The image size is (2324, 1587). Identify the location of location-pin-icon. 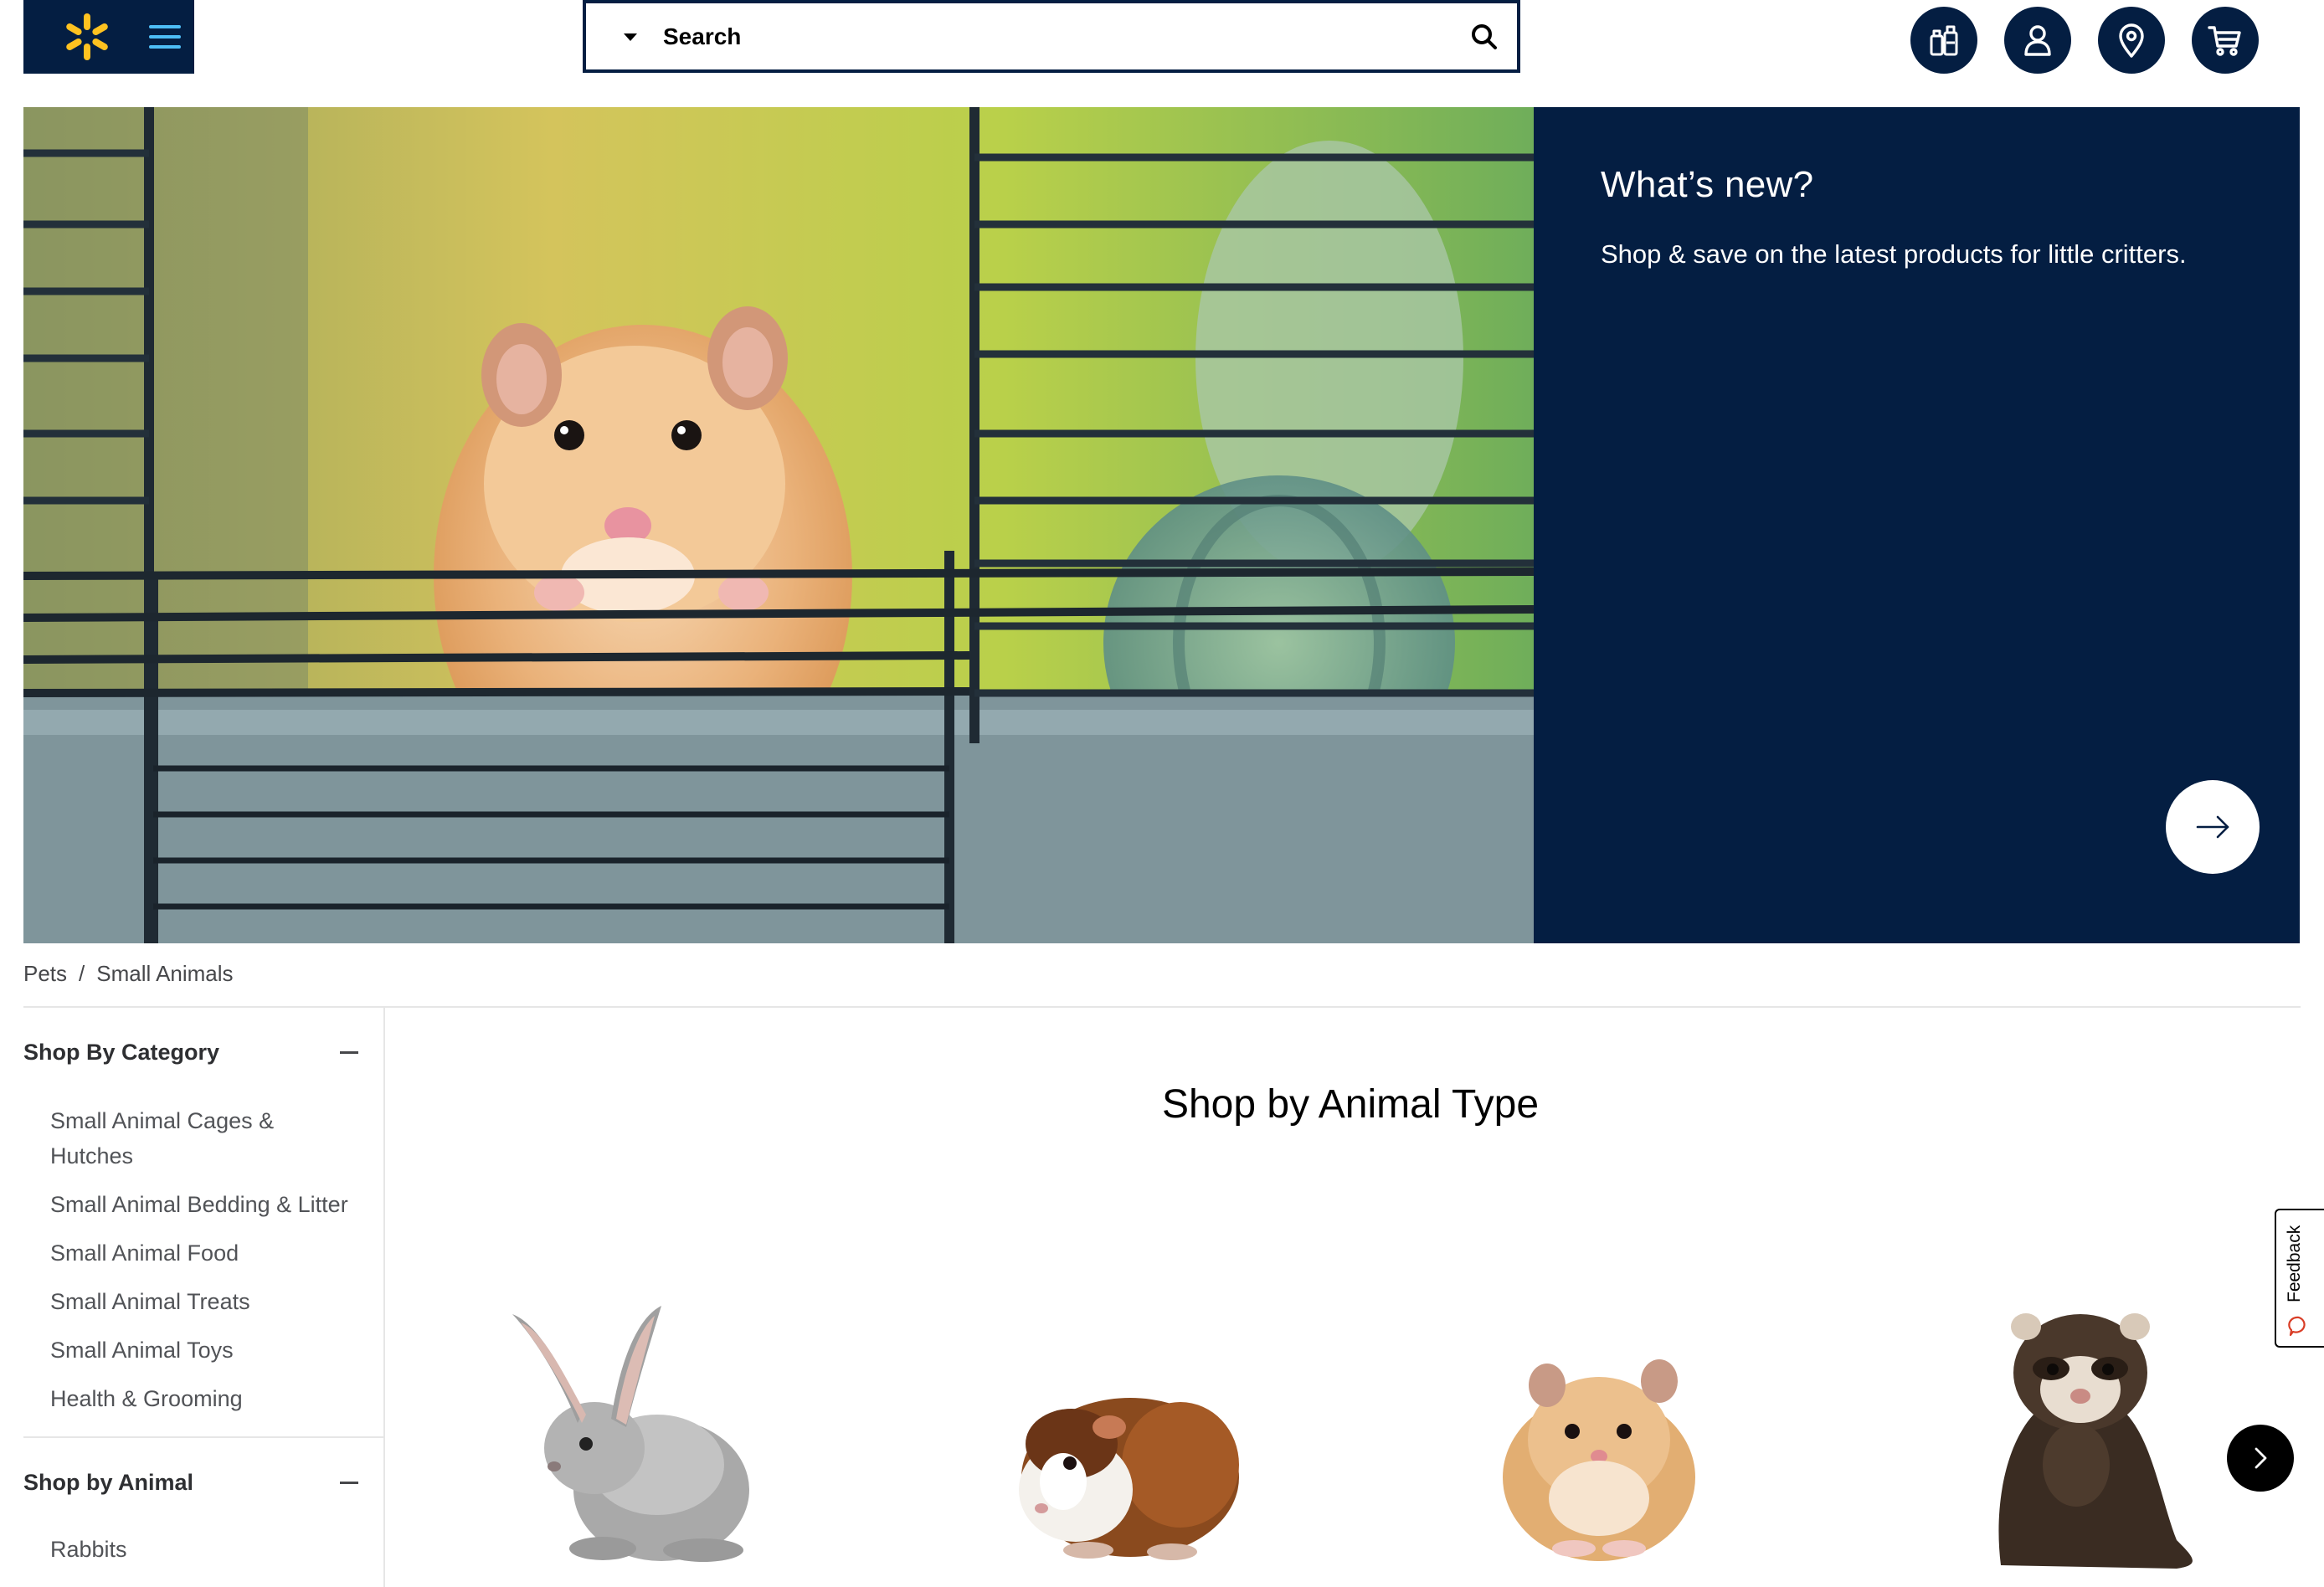
(2131, 40).